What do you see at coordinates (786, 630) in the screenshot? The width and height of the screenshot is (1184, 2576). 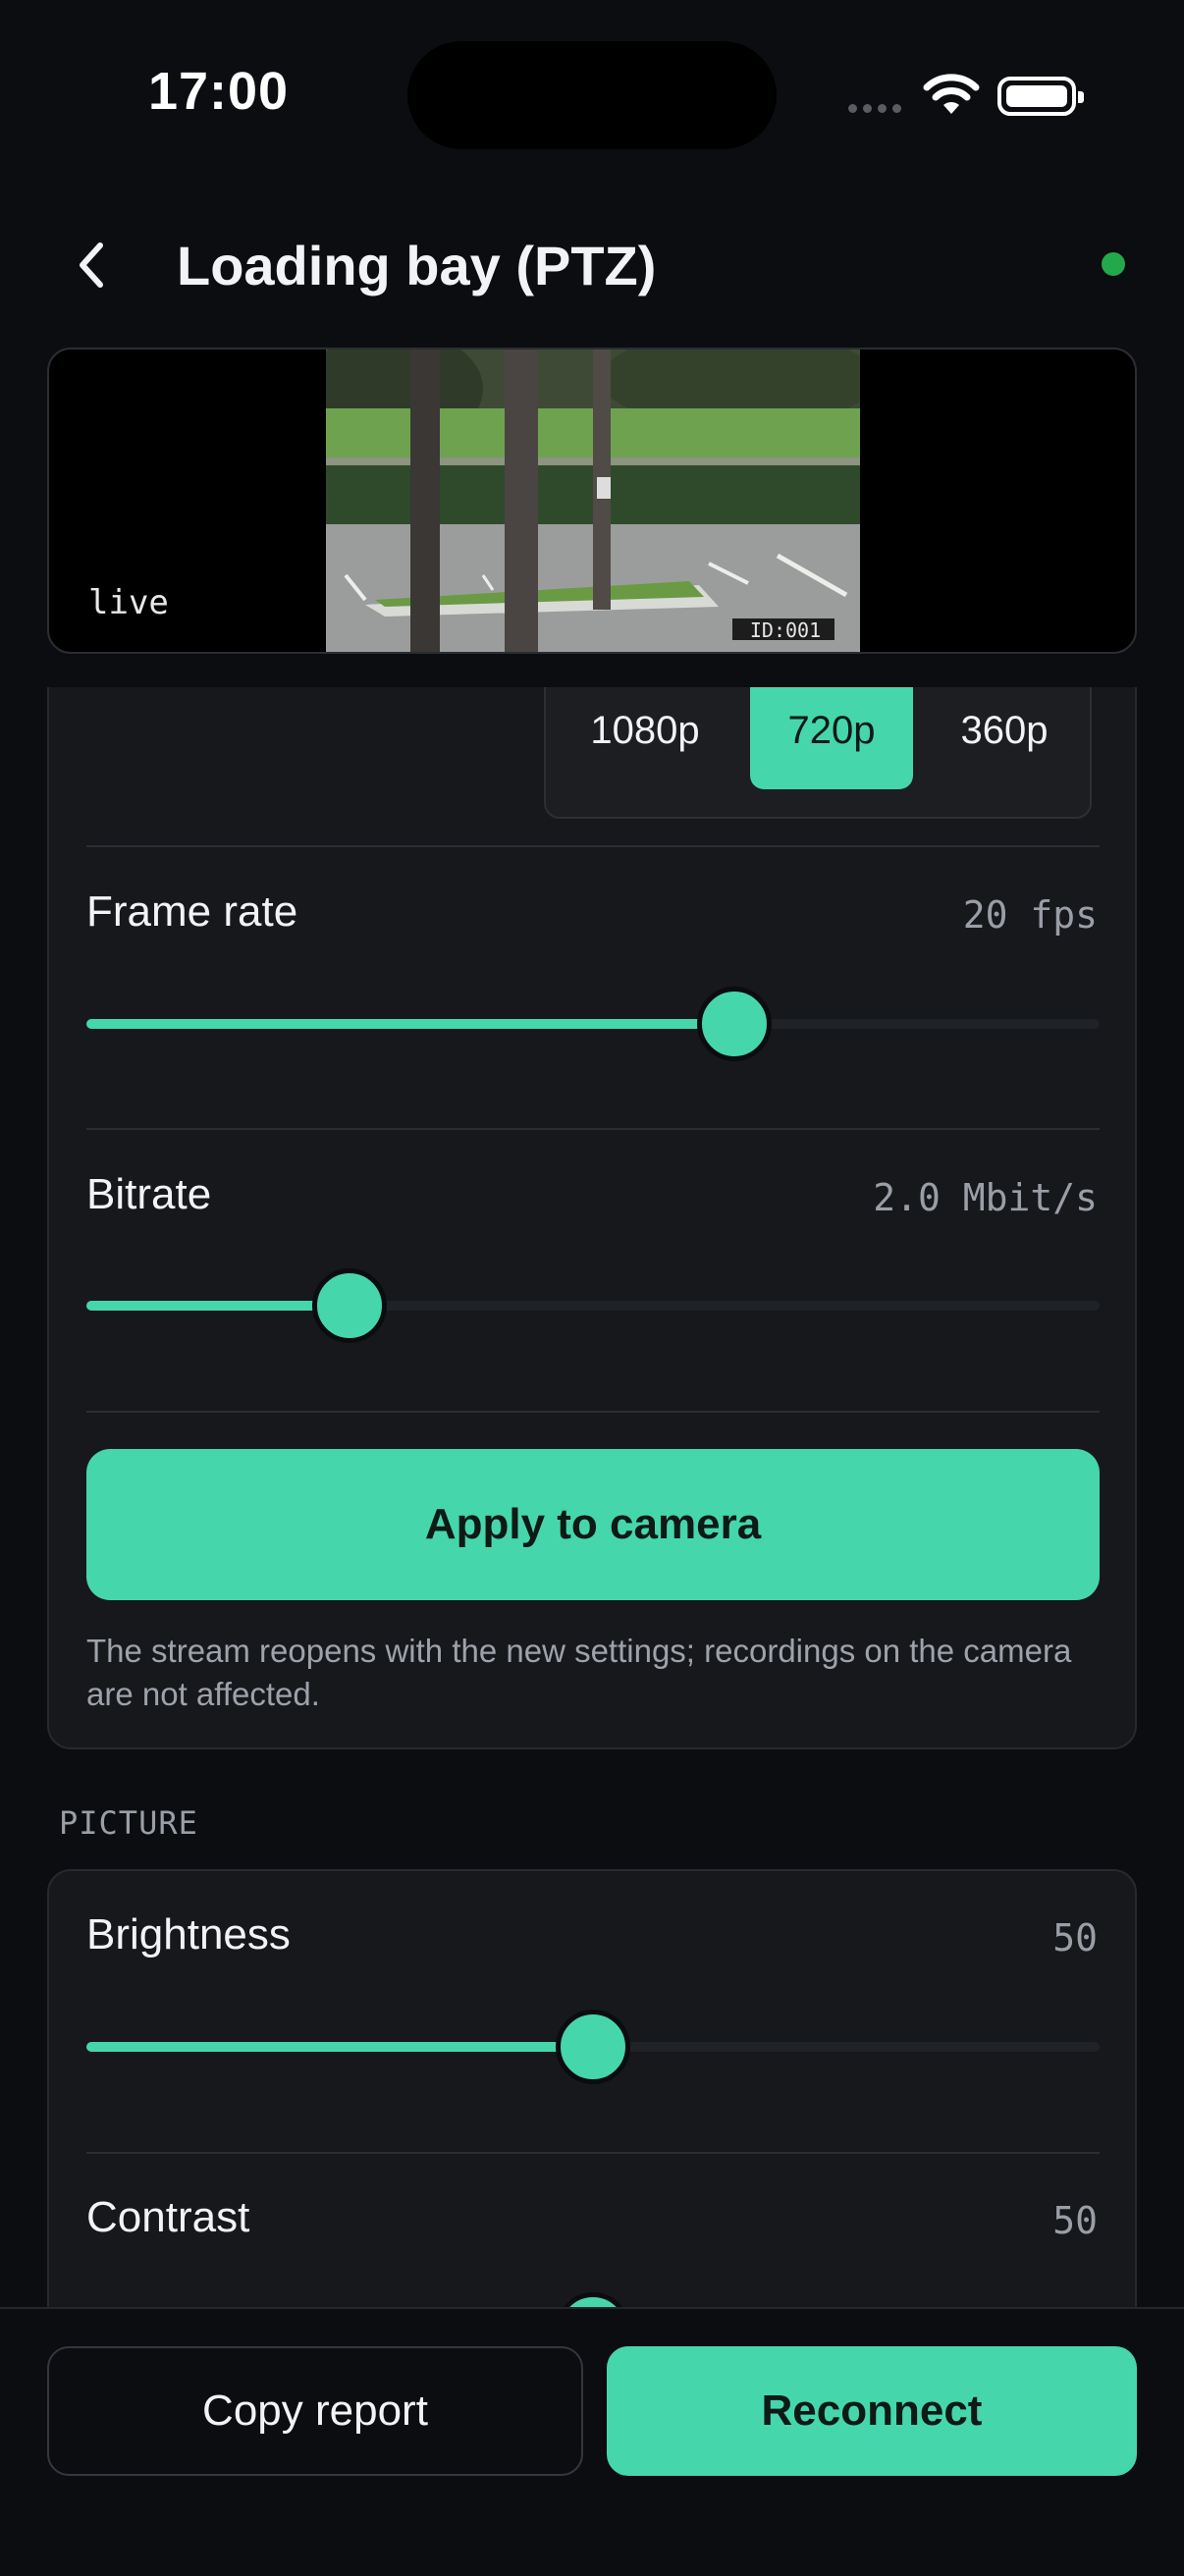 I see `camera-osd-id: ID:001` at bounding box center [786, 630].